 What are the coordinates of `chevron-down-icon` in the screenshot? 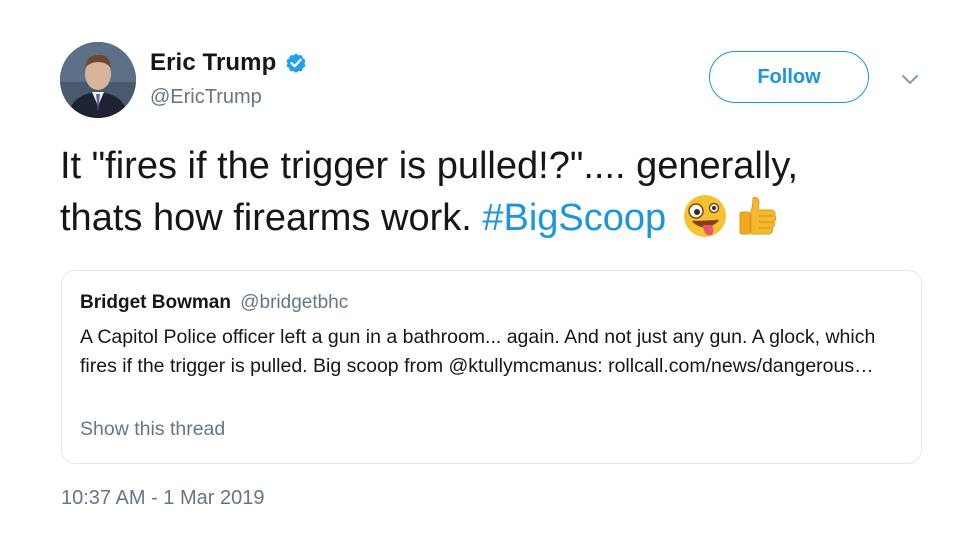 It's located at (910, 80).